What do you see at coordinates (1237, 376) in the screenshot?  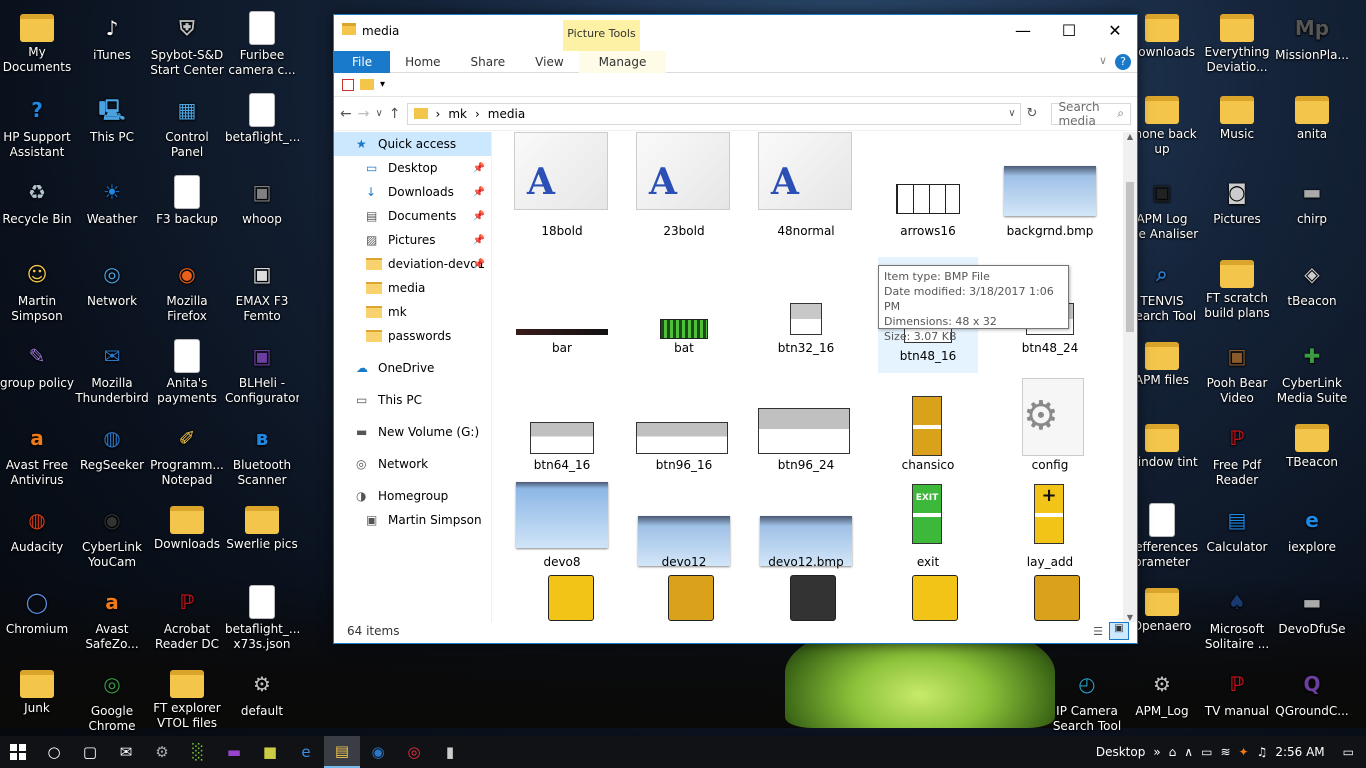 I see `desktop-icon: ▣ Pooh Bear Video` at bounding box center [1237, 376].